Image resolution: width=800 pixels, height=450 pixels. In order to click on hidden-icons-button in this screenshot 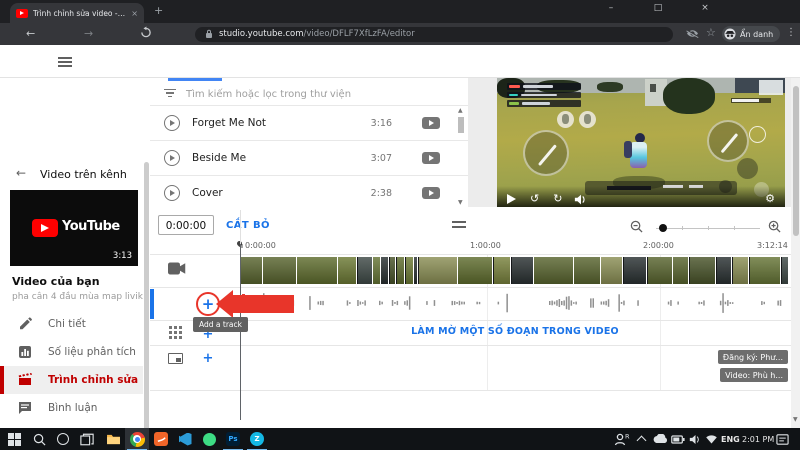, I will do `click(641, 439)`.